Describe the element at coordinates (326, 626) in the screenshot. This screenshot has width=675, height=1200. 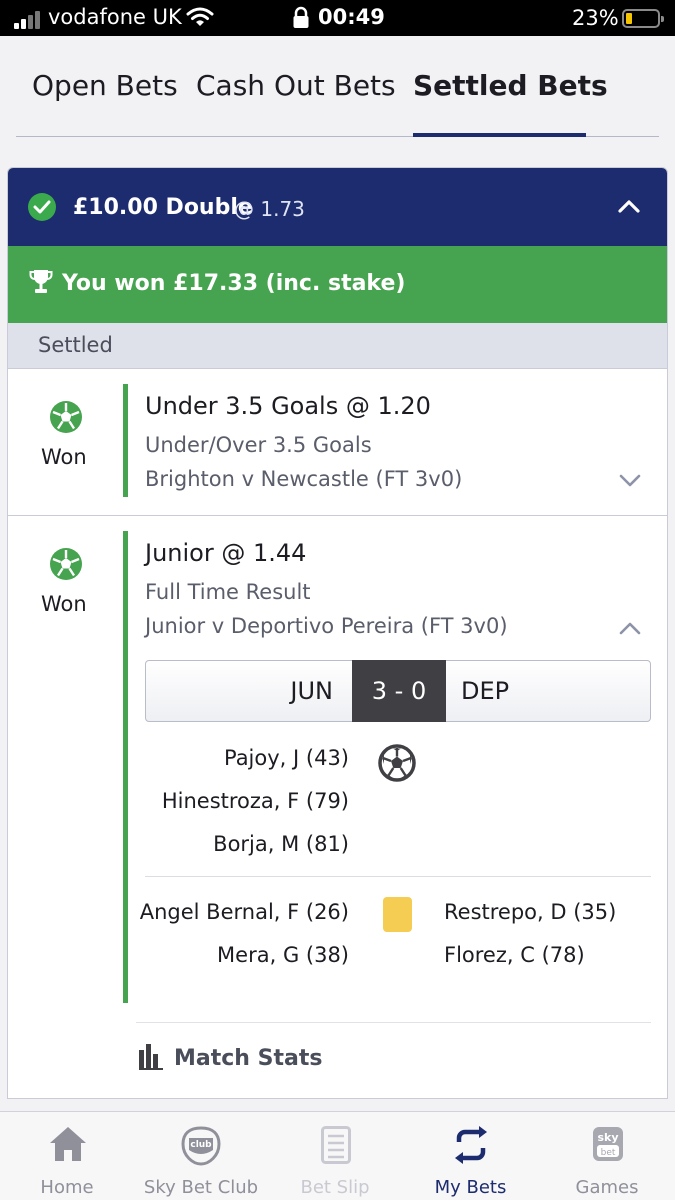
I see `leg-event: Junior v Deportivo Pereira (FT 3v0)` at that location.